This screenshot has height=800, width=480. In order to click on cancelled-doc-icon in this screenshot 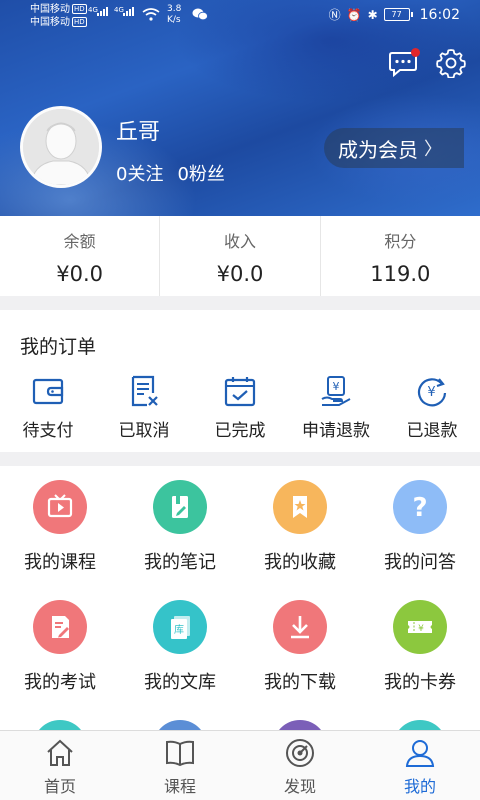, I will do `click(144, 391)`.